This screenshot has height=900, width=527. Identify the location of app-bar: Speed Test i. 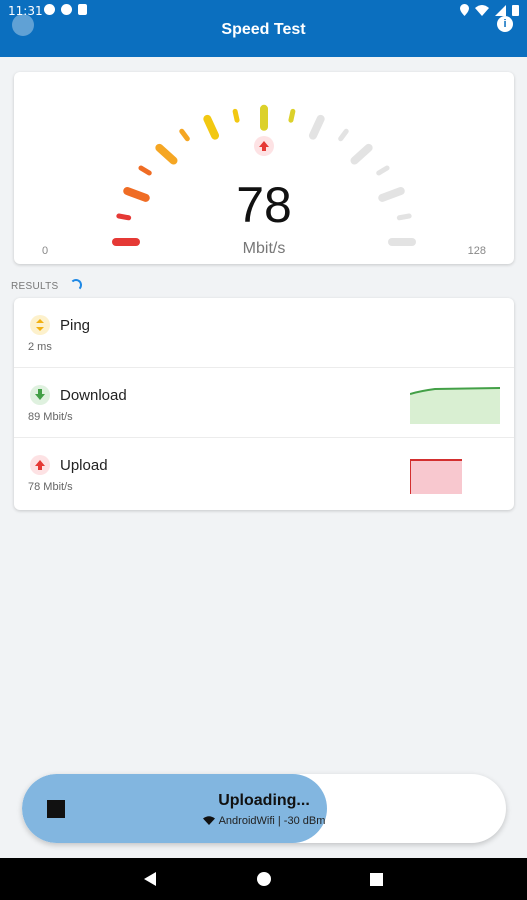
(263, 35).